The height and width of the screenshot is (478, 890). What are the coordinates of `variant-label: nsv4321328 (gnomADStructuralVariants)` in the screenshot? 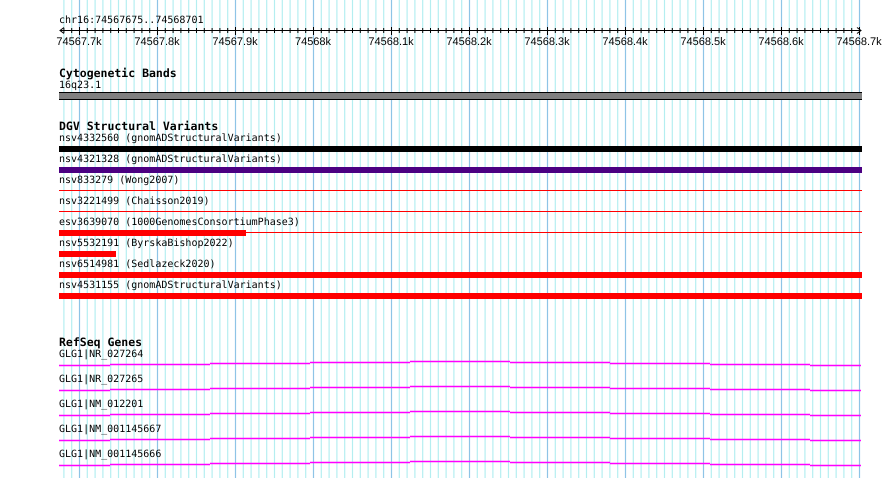 It's located at (170, 160).